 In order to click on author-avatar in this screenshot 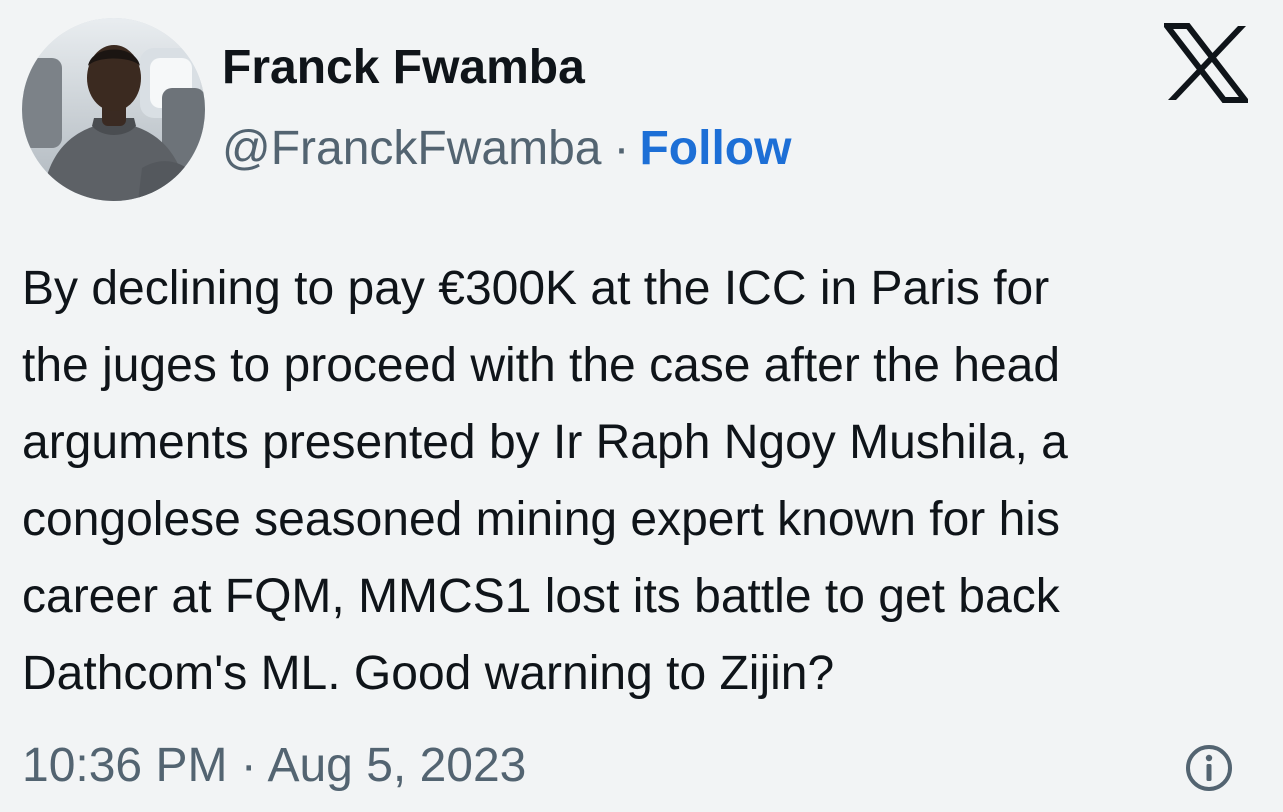, I will do `click(113, 109)`.